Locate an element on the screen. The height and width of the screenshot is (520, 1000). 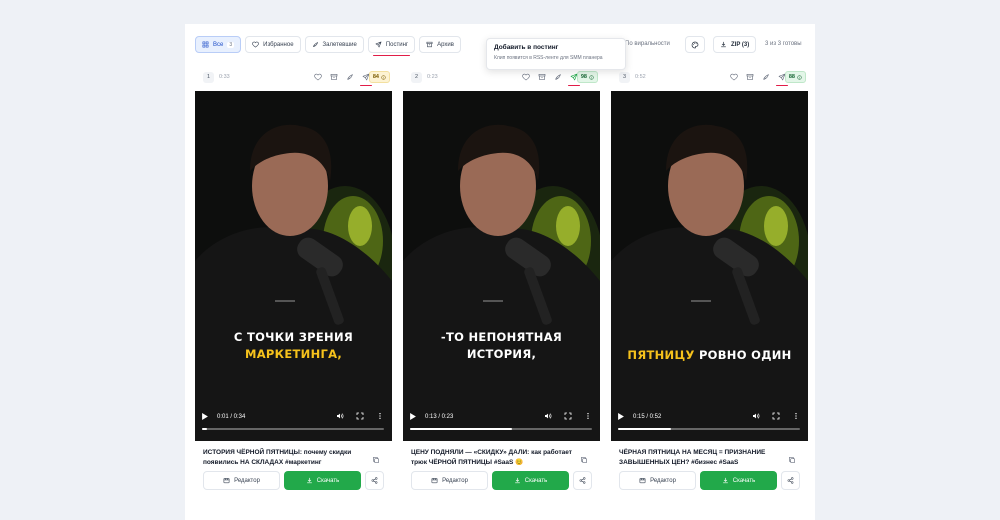
send-icon is located at coordinates (378, 44).